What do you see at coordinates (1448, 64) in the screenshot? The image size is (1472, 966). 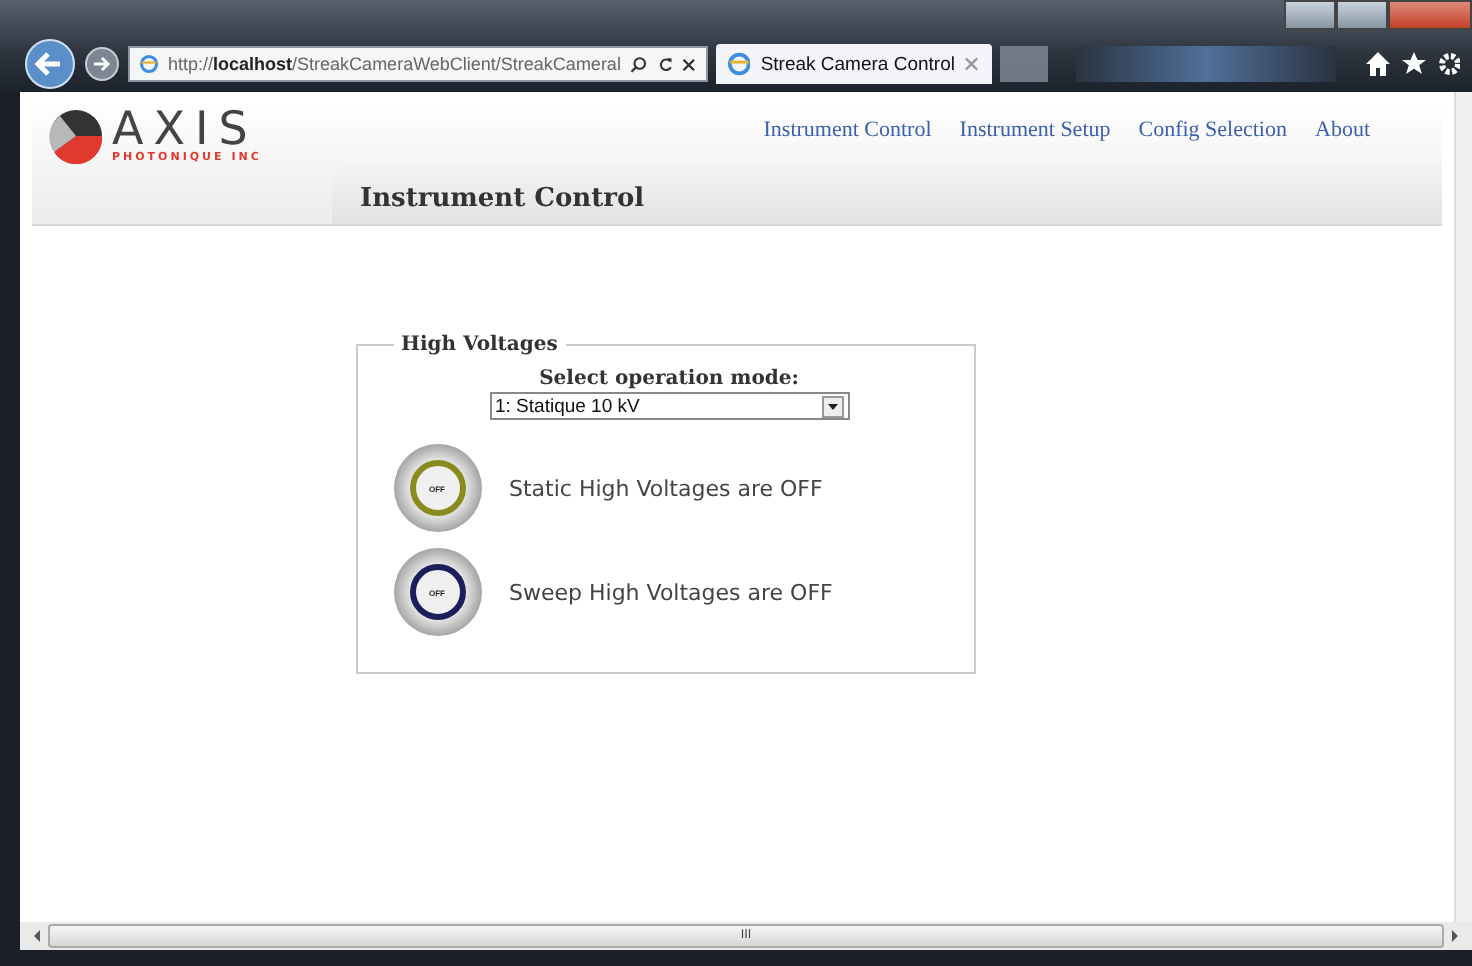 I see `settings-icon` at bounding box center [1448, 64].